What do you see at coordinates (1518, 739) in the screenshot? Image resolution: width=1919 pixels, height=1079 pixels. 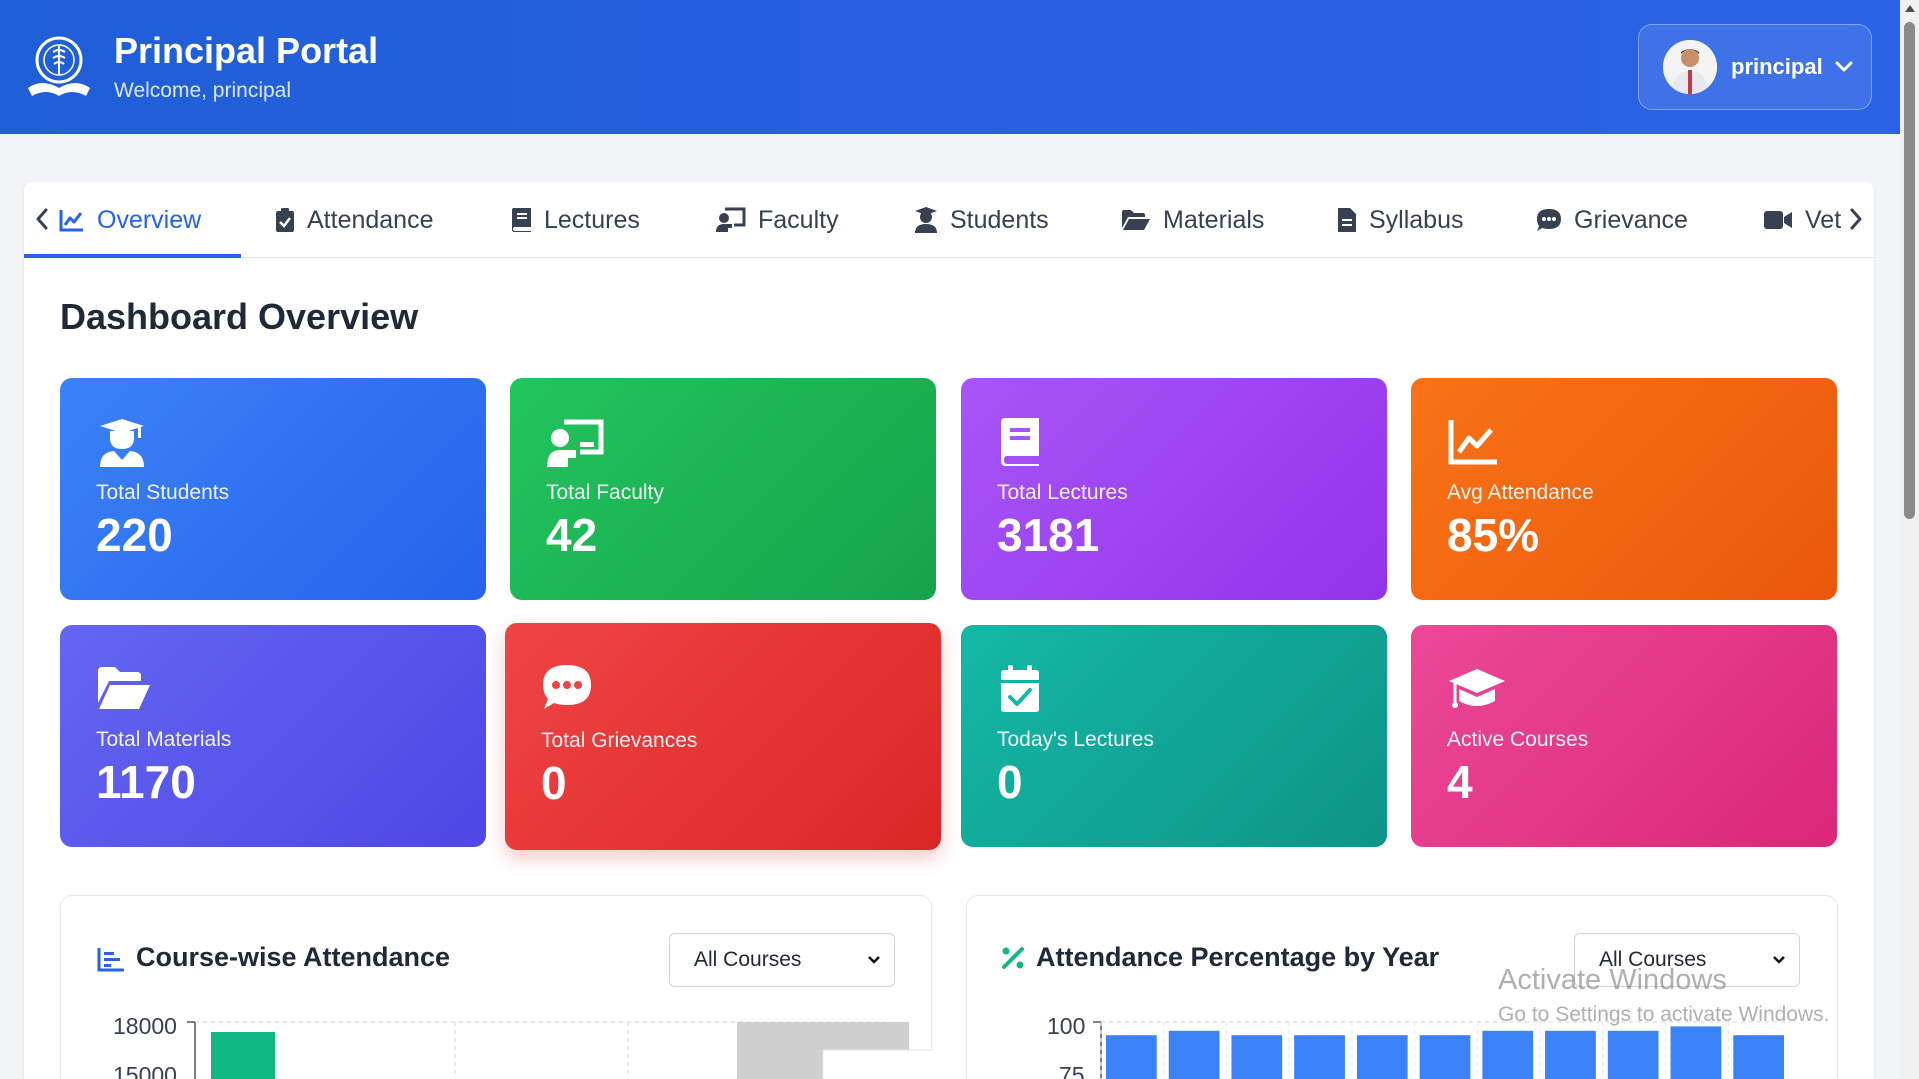 I see `stat-label: Active Courses` at bounding box center [1518, 739].